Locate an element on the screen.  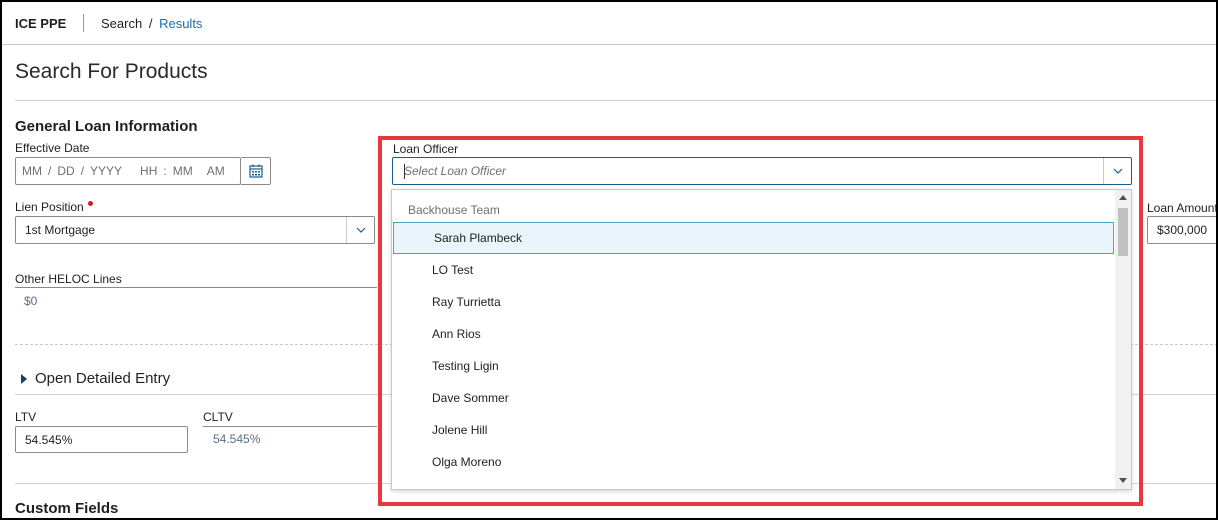
ltv-label: LTV is located at coordinates (26, 417).